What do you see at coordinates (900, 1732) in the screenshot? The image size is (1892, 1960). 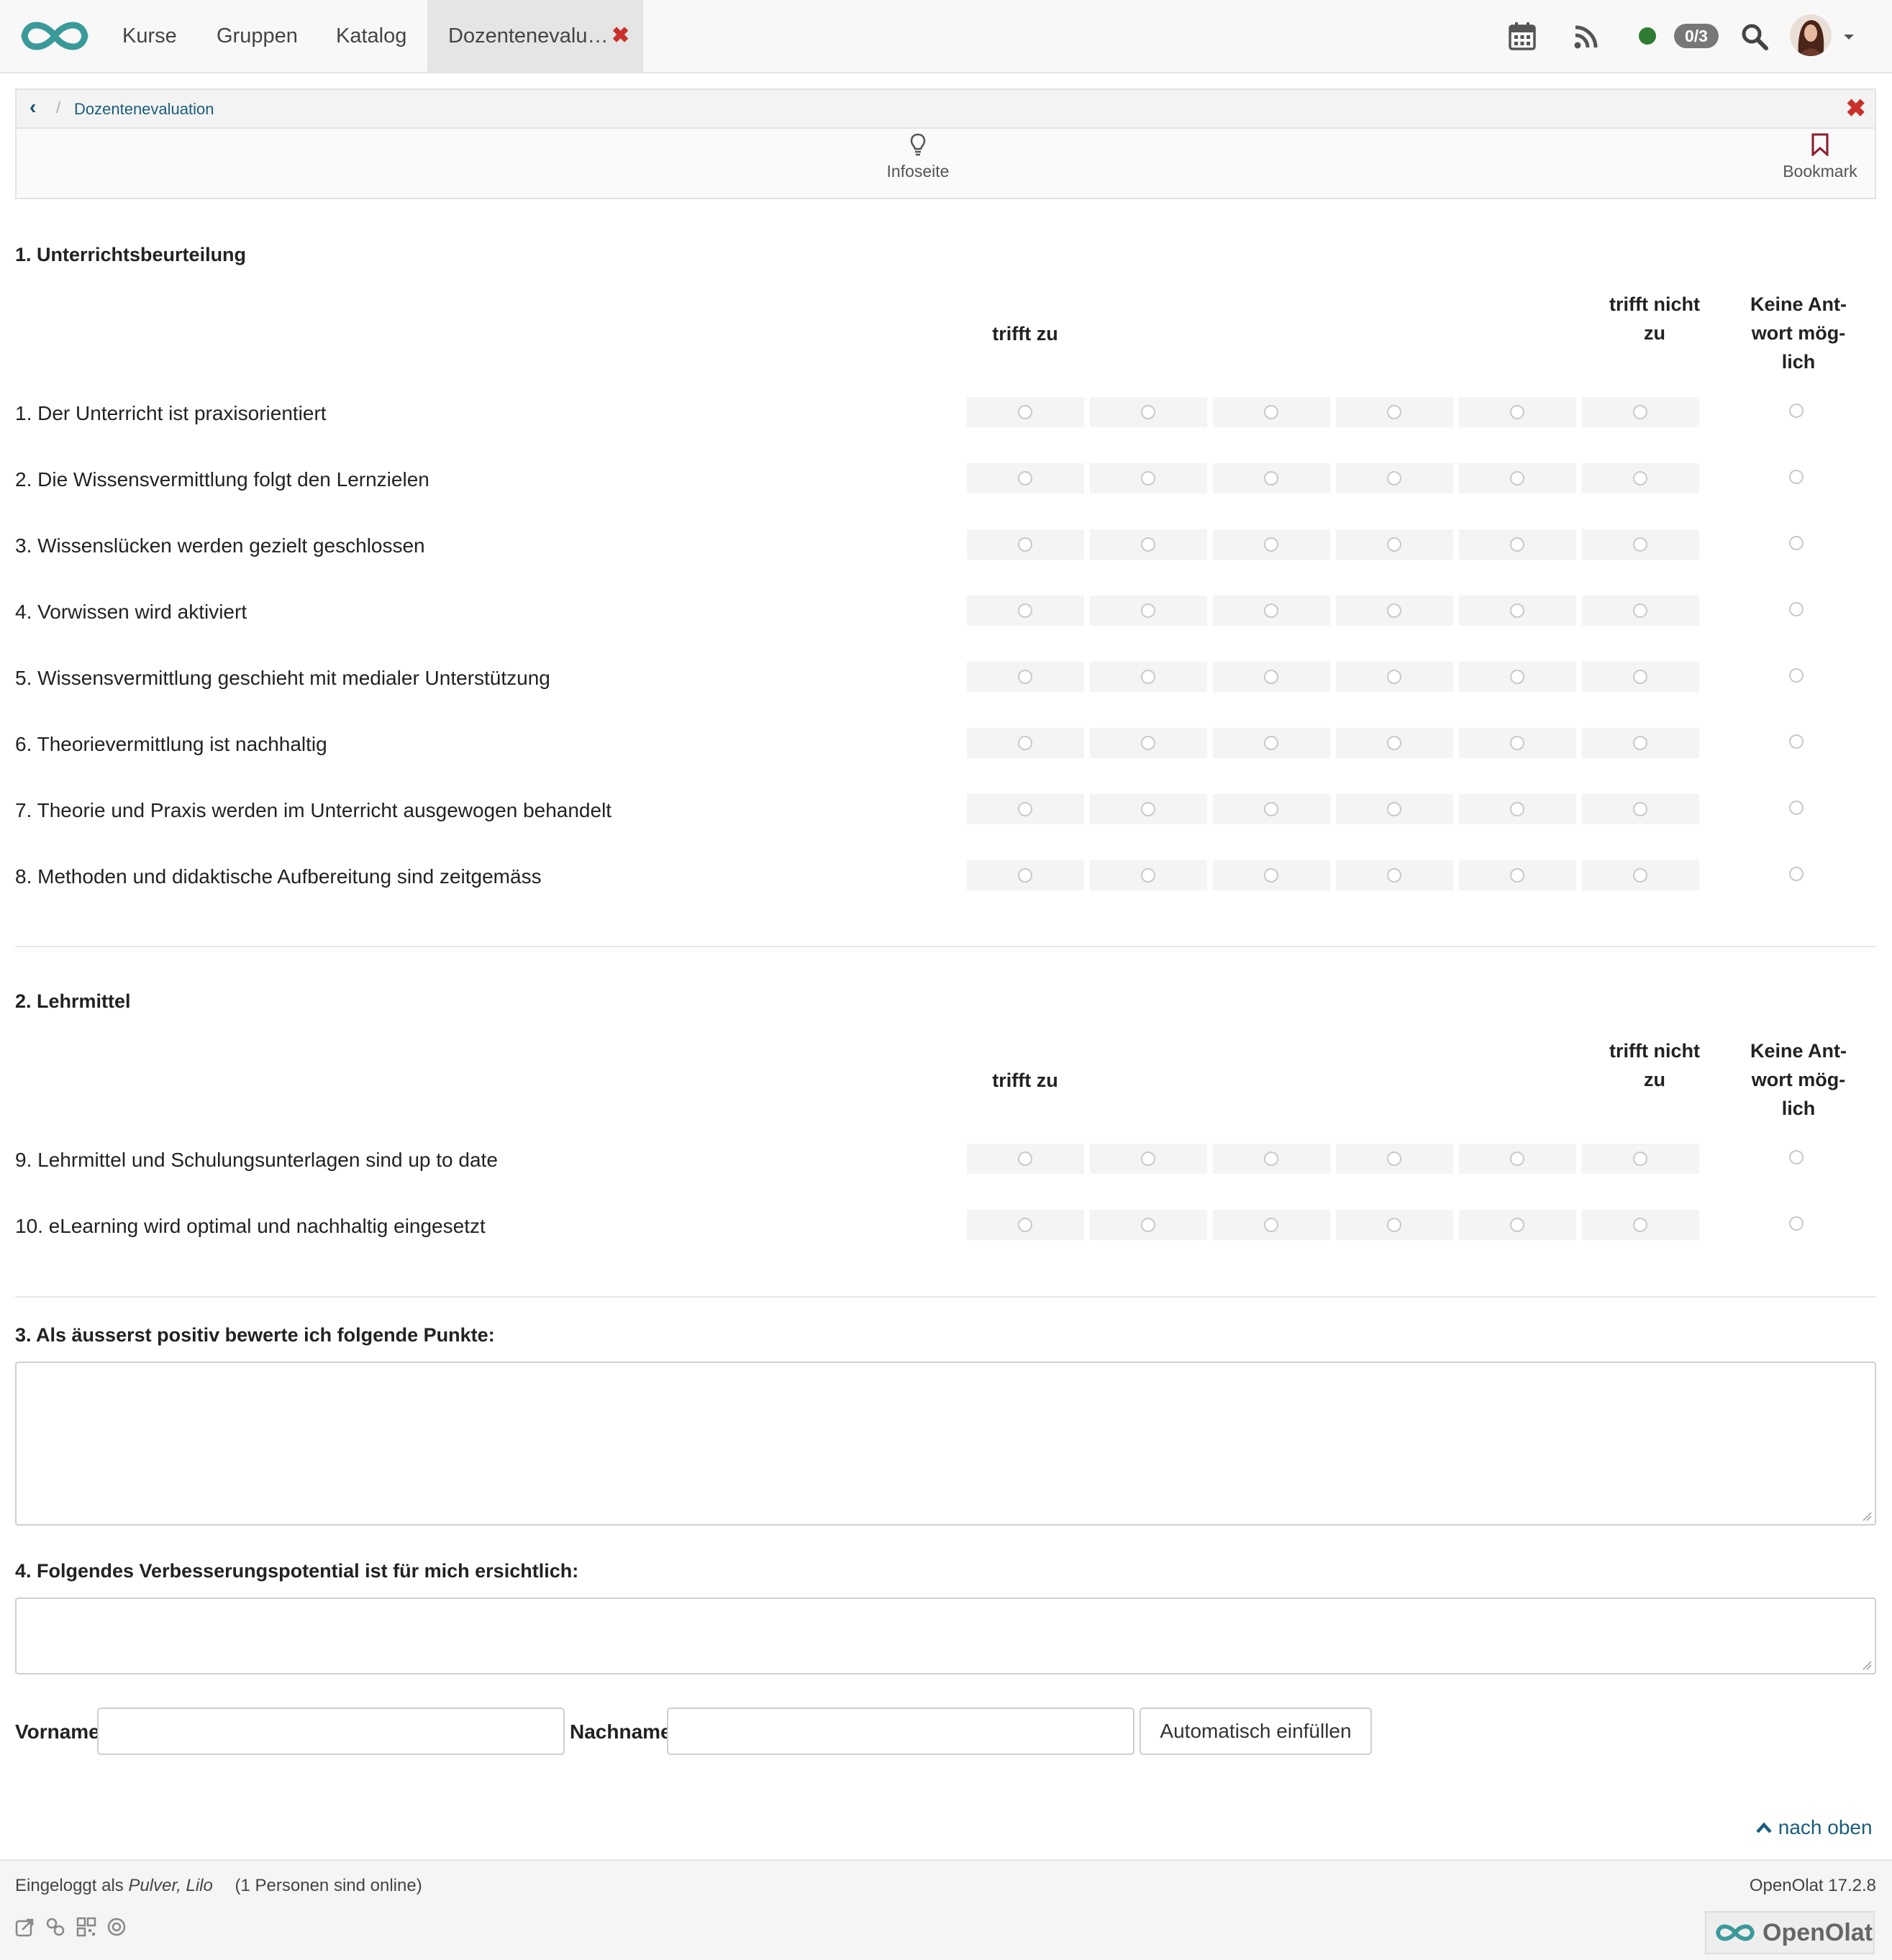 I see `lastname-input` at bounding box center [900, 1732].